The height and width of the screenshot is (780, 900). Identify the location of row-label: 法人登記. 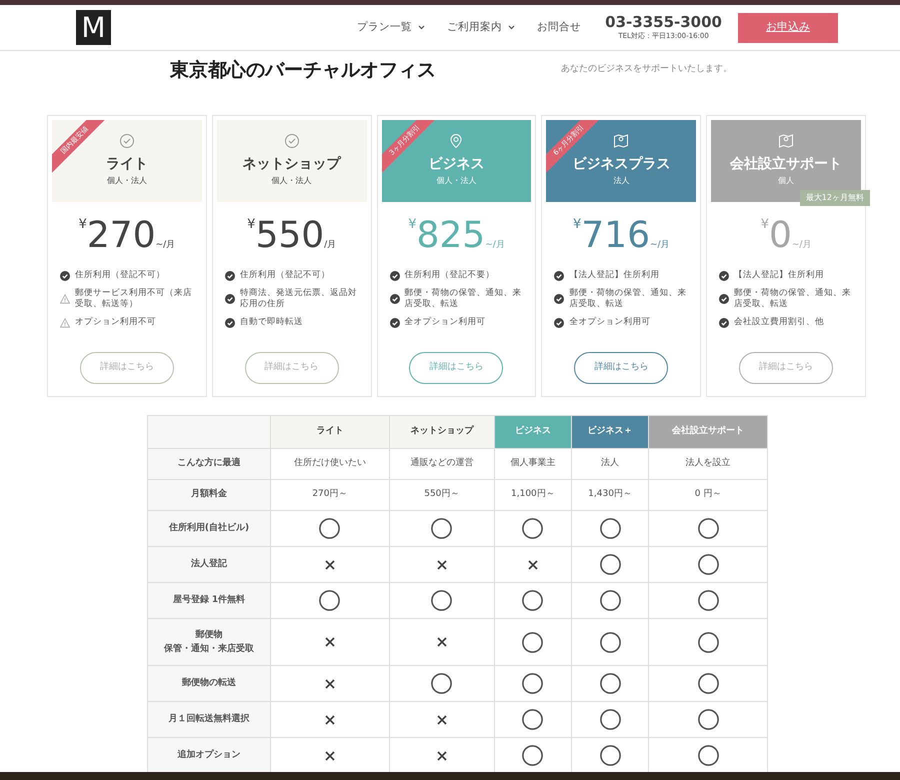
(209, 564).